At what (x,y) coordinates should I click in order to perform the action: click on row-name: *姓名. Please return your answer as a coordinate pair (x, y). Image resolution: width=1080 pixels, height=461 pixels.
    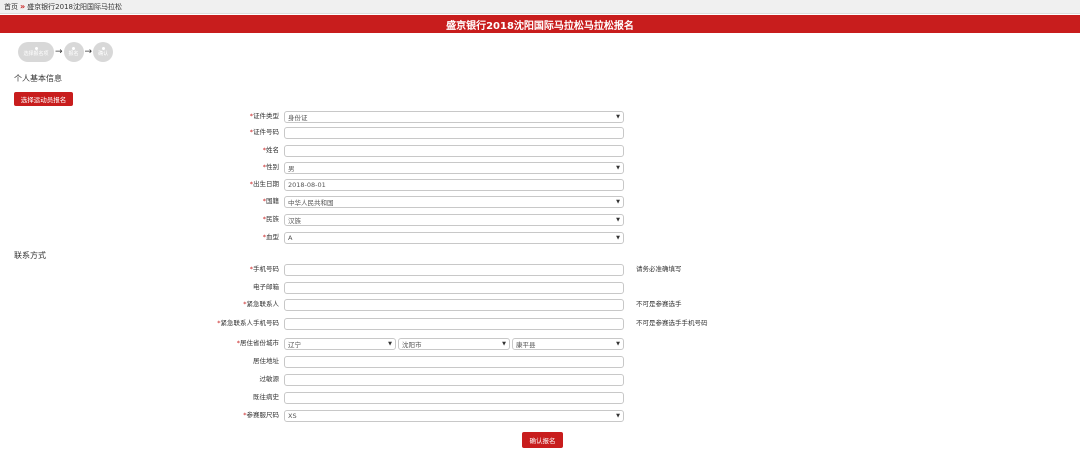
    Looking at the image, I should click on (540, 151).